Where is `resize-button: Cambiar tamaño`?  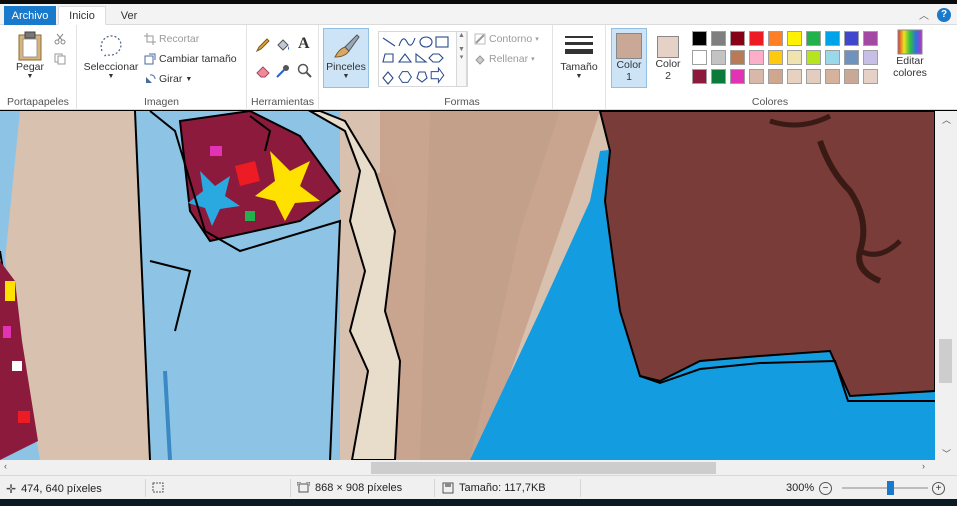
resize-button: Cambiar tamaño is located at coordinates (190, 59).